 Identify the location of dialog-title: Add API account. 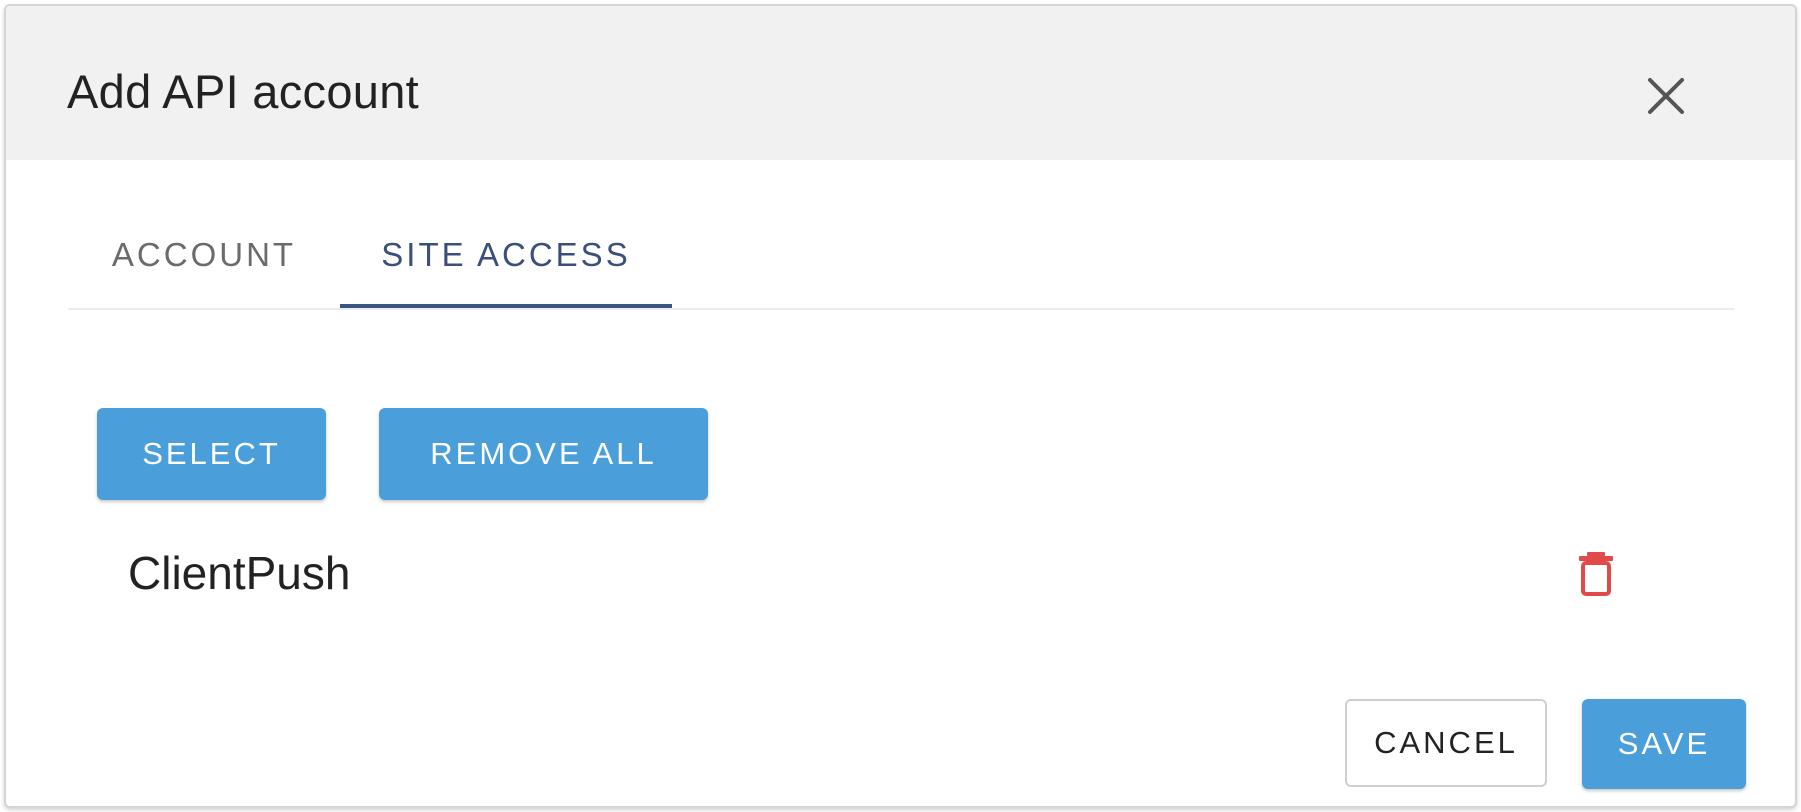
(243, 91).